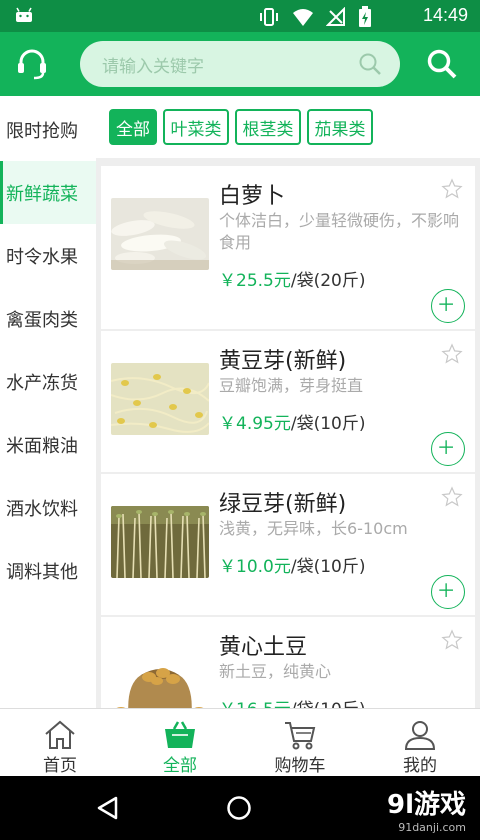  I want to click on product-name: 黄心土豆, so click(263, 647).